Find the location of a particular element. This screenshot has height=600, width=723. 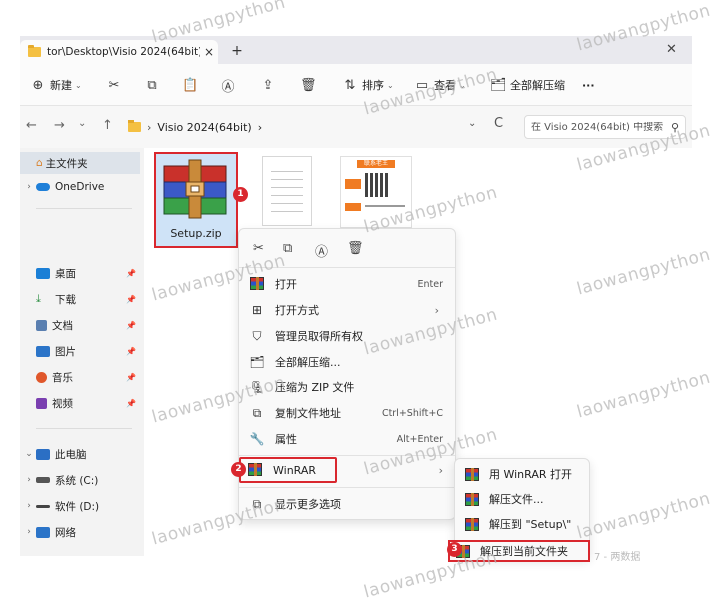

sidebar-item-downloads: ⤓ 下载 📌 is located at coordinates (80, 299).